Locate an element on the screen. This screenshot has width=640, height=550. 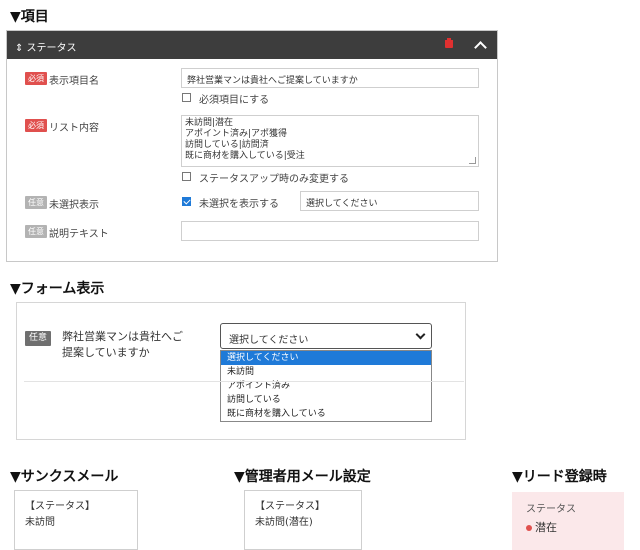
form-question-line: 弊社営業マンは貴社へご is located at coordinates (122, 336).